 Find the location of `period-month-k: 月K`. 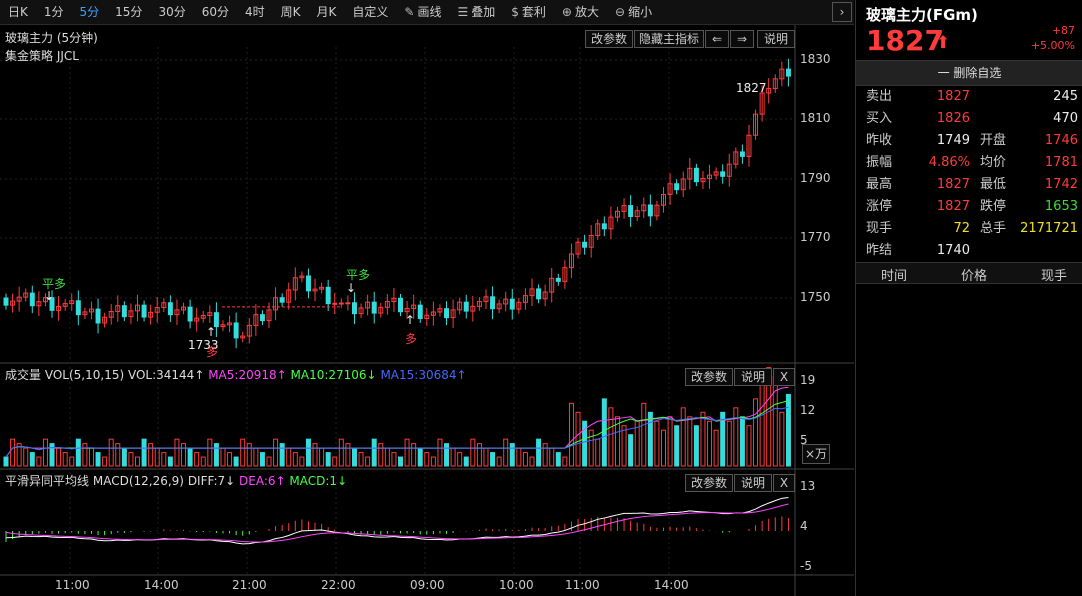

period-month-k: 月K is located at coordinates (327, 12).